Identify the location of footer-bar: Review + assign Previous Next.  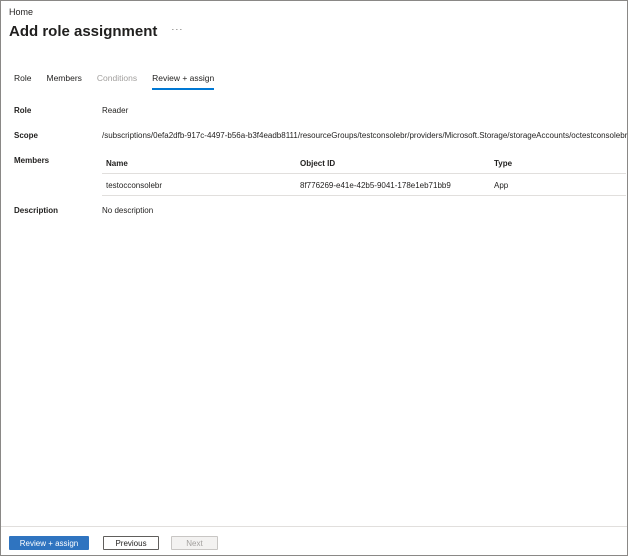
(314, 541).